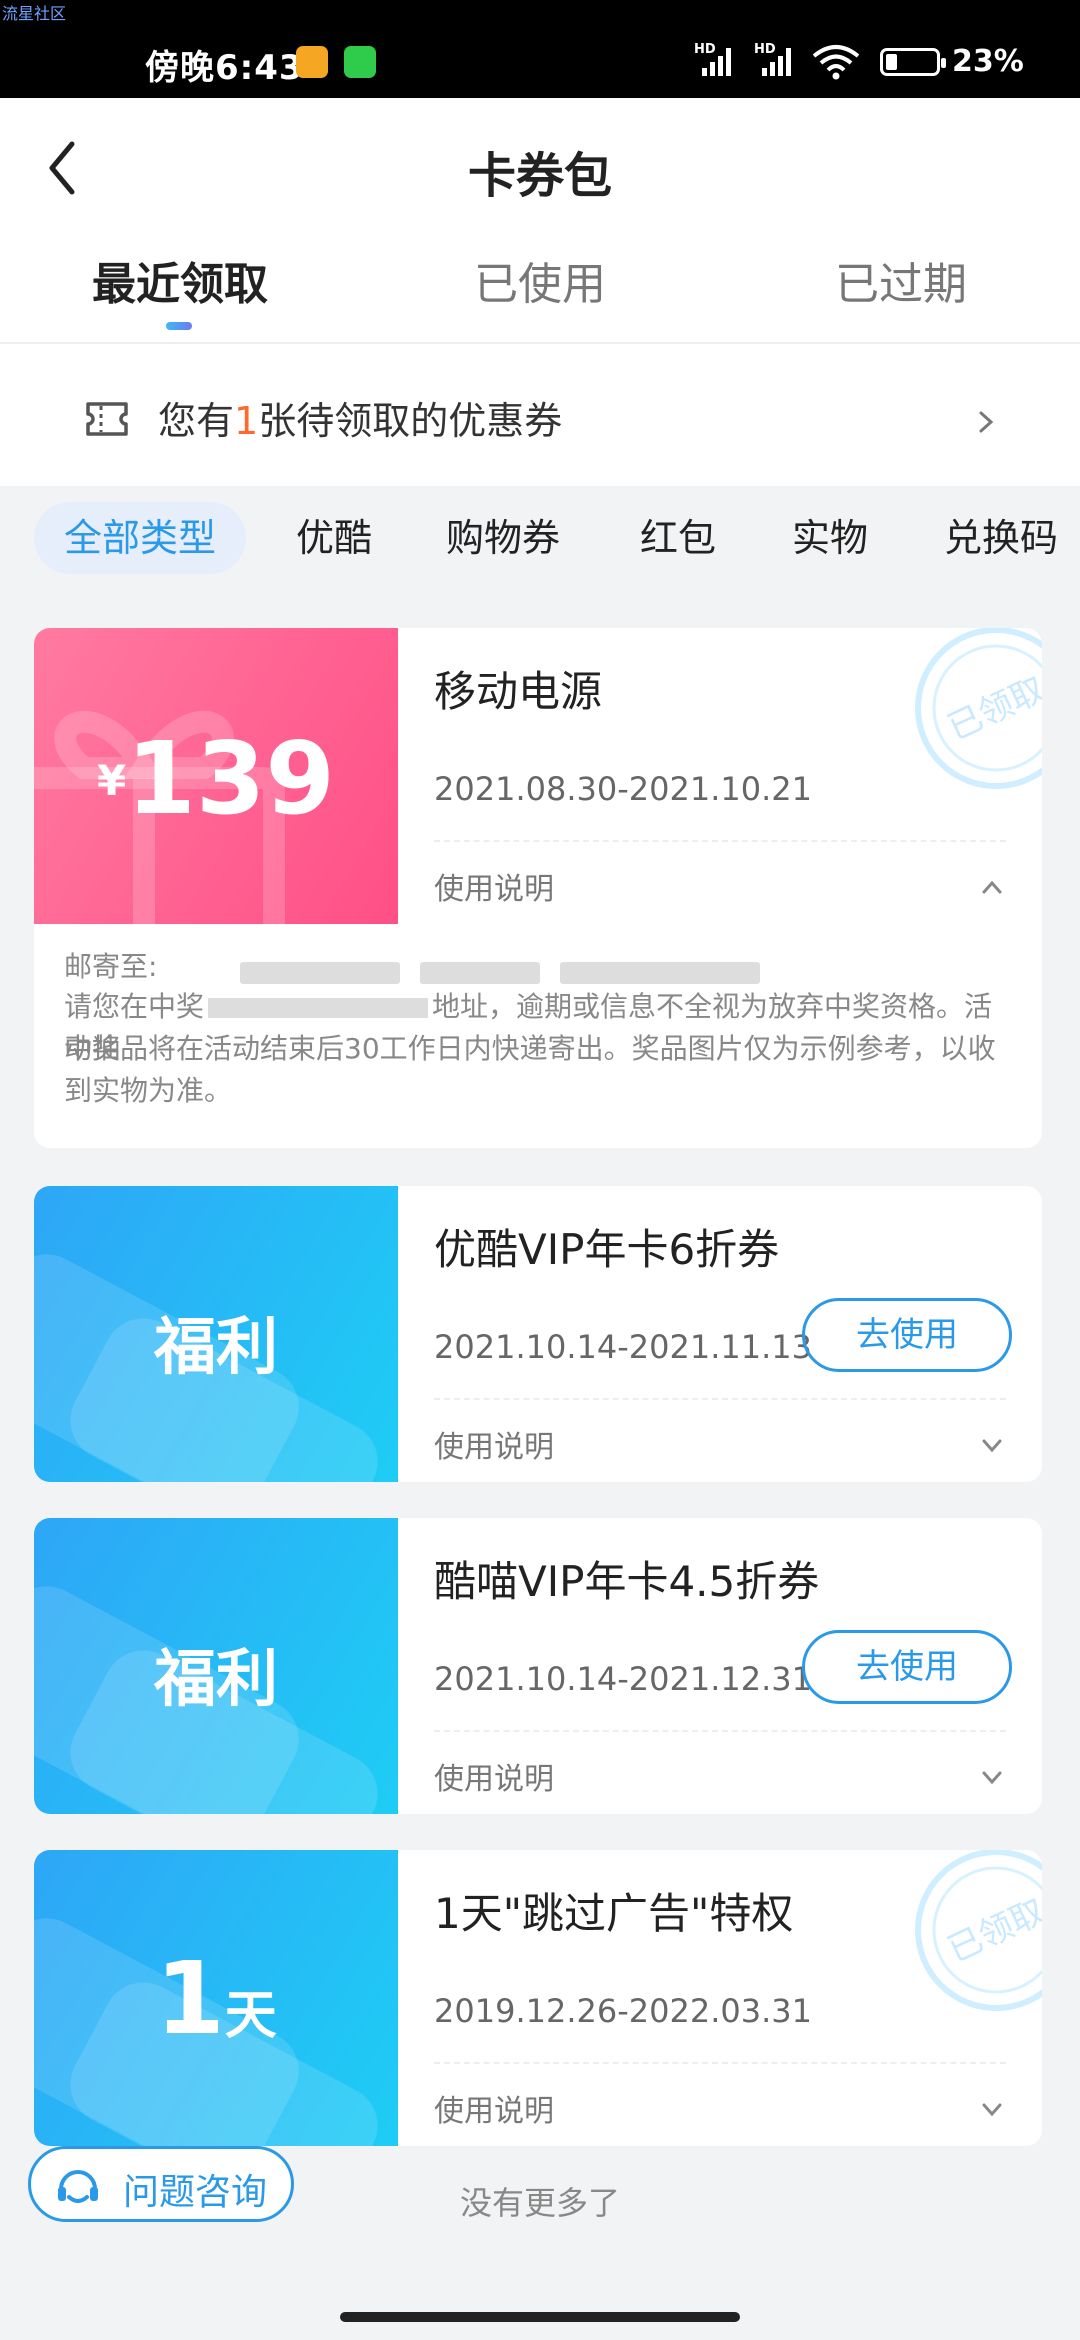 Image resolution: width=1080 pixels, height=2340 pixels. I want to click on ticket-icon, so click(107, 419).